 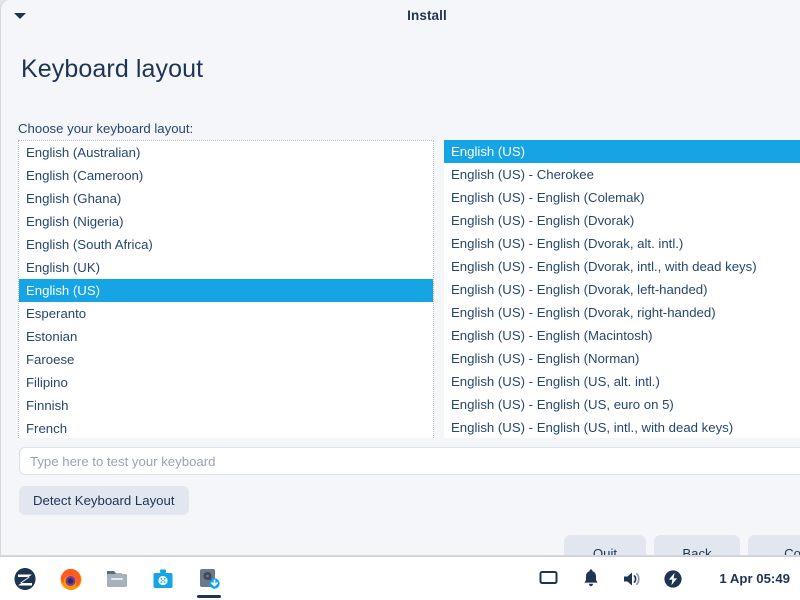 What do you see at coordinates (622, 358) in the screenshot?
I see `variant-list-item: English (US) - English (Norman)` at bounding box center [622, 358].